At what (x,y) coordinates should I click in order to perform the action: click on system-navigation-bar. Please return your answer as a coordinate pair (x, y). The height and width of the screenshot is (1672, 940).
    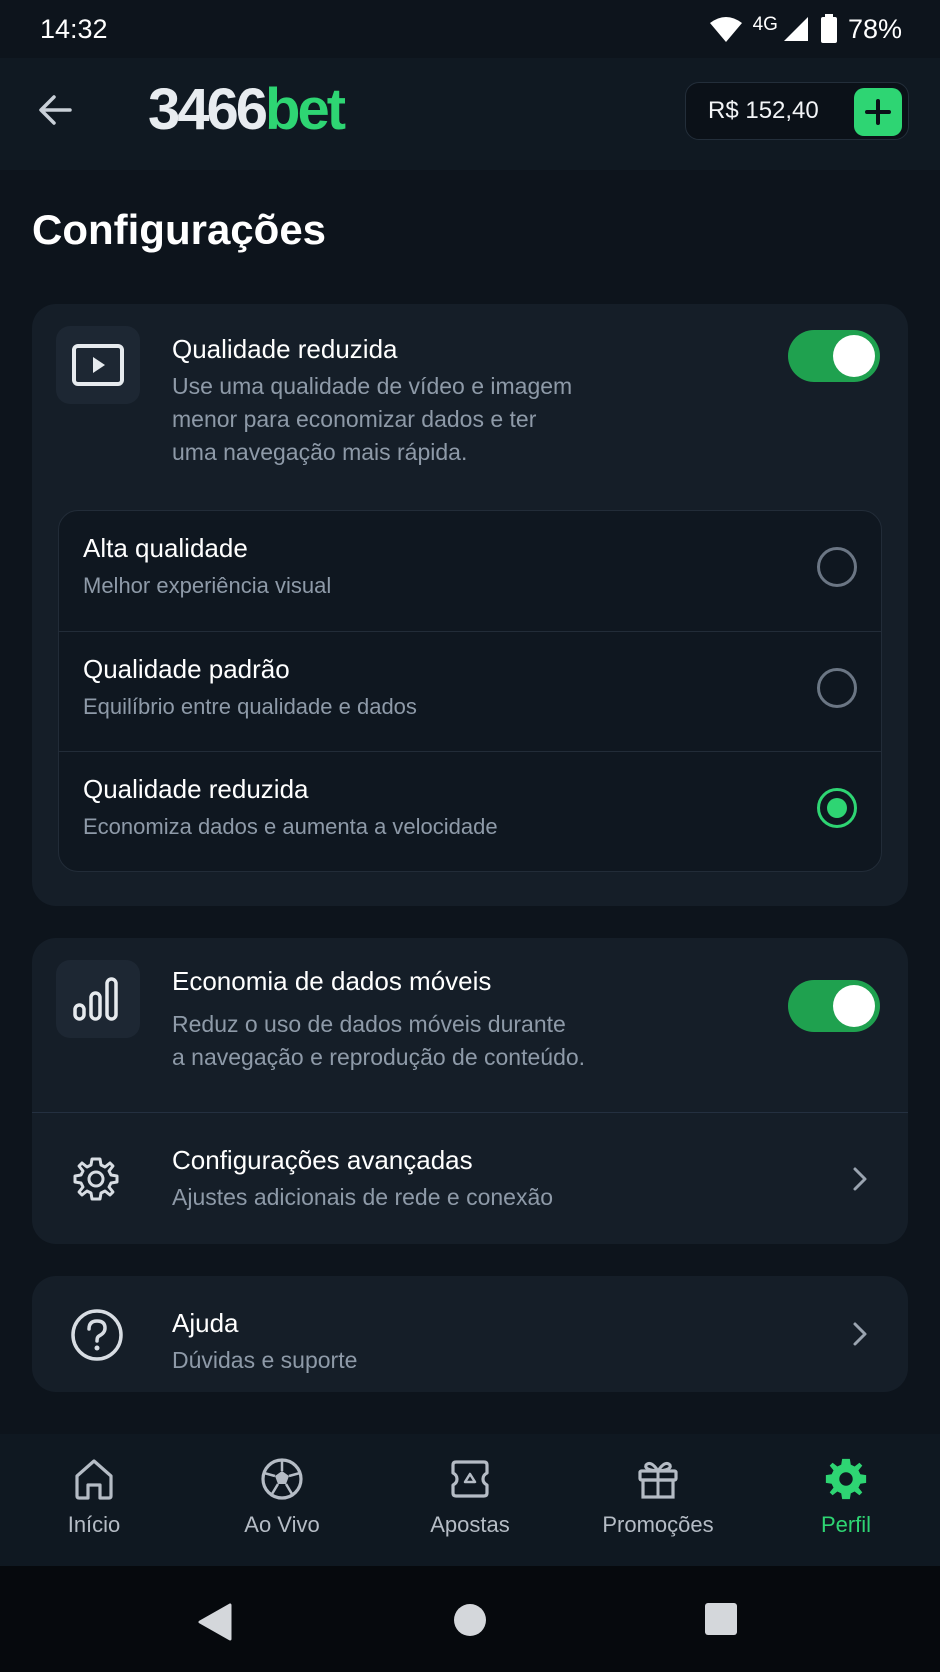
    Looking at the image, I should click on (470, 1619).